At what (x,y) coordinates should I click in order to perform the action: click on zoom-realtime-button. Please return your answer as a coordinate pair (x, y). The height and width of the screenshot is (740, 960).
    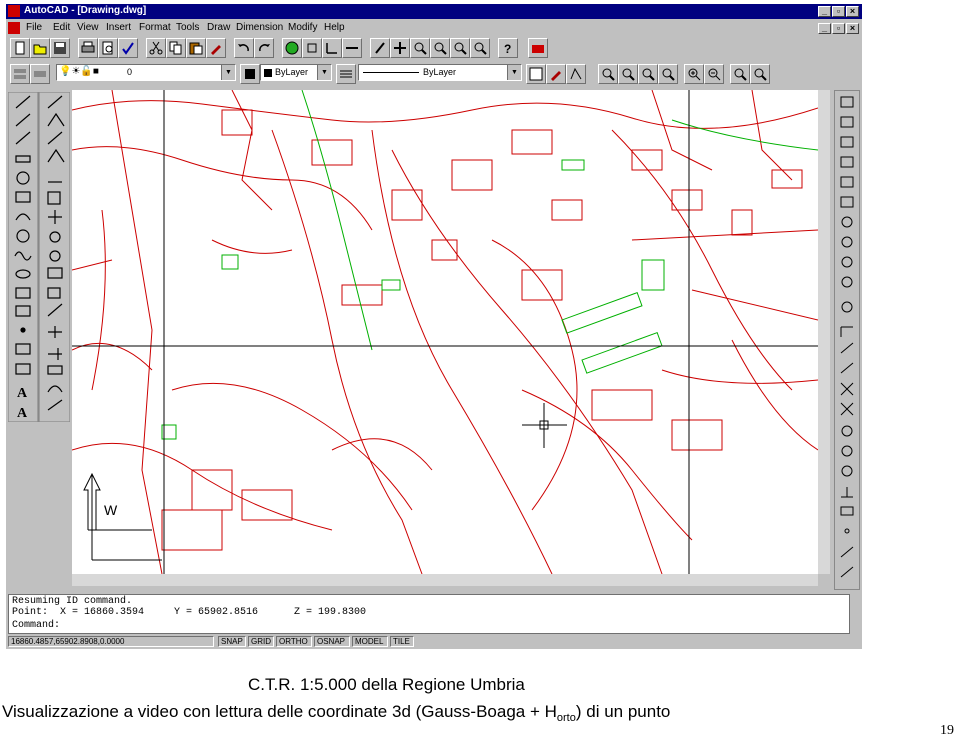
    Looking at the image, I should click on (440, 48).